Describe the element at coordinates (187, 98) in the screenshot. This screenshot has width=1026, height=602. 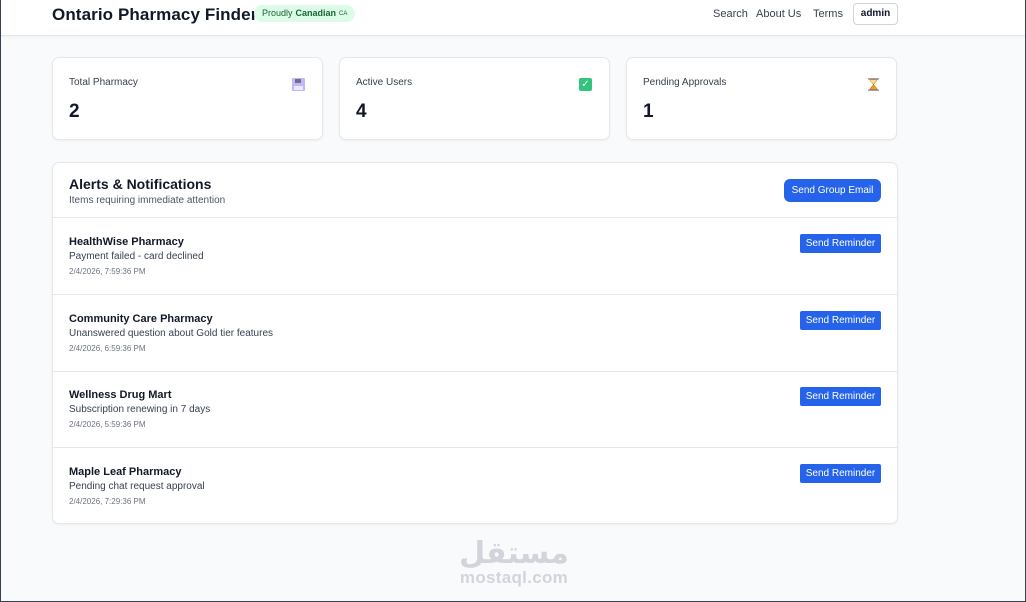
I see `stat-card-total-pharmacy: Total Pharmacy 2` at that location.